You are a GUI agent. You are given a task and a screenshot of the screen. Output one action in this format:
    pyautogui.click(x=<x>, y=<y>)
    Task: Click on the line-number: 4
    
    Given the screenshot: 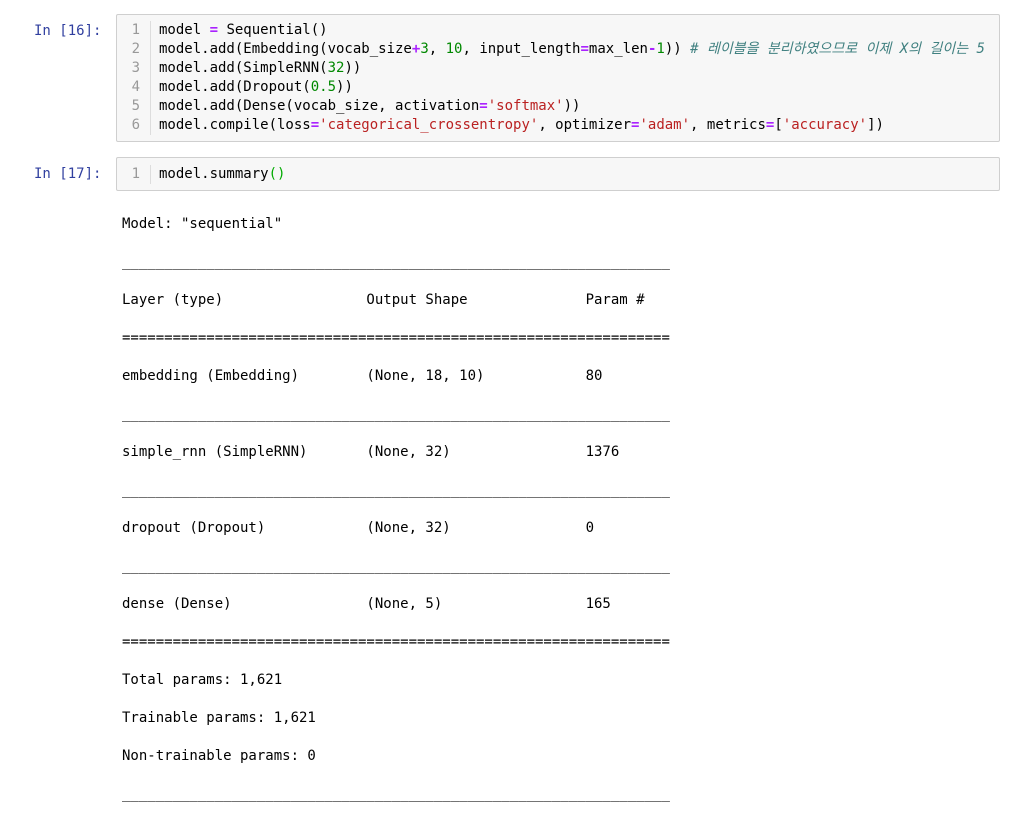 What is the action you would take?
    pyautogui.click(x=134, y=87)
    